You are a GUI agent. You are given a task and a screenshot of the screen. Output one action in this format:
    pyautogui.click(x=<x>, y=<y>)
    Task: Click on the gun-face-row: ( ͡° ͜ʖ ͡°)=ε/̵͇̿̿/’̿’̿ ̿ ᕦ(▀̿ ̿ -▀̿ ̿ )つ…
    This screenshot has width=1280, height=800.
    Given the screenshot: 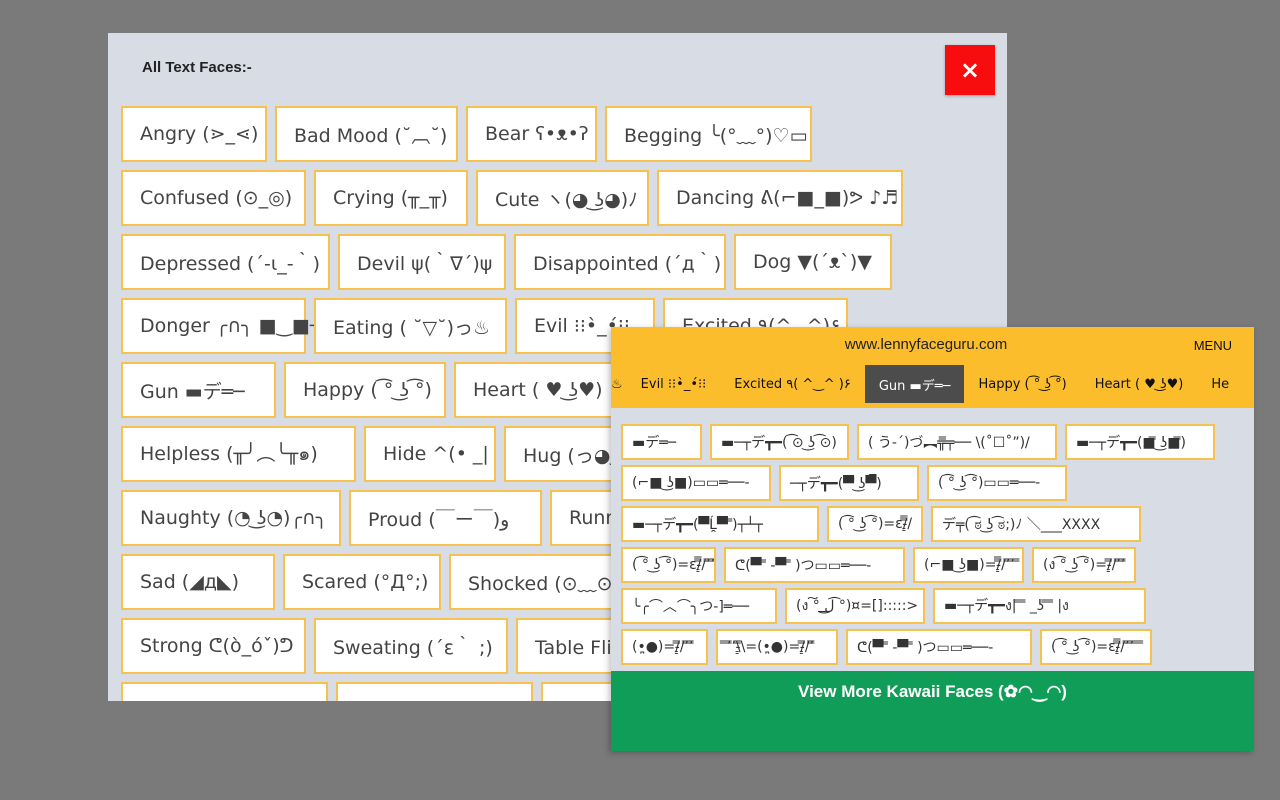 What is the action you would take?
    pyautogui.click(x=937, y=565)
    